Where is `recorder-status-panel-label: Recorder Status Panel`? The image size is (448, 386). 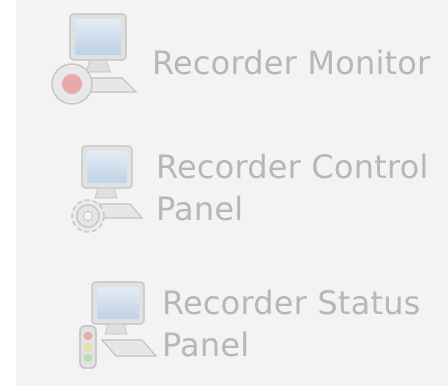
recorder-status-panel-label: Recorder Status Panel is located at coordinates (291, 324).